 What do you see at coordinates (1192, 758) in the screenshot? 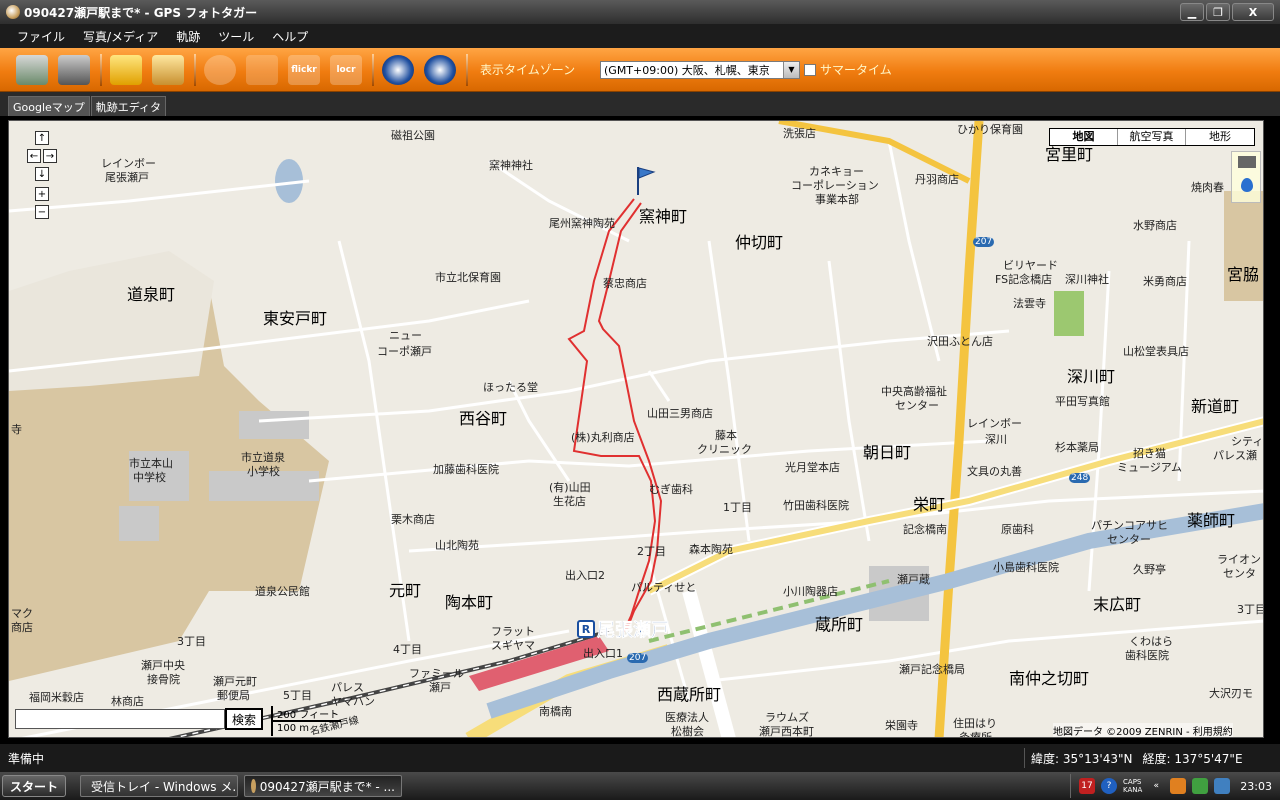
I see `longitude-readout: 経度: 137°5'47"E` at bounding box center [1192, 758].